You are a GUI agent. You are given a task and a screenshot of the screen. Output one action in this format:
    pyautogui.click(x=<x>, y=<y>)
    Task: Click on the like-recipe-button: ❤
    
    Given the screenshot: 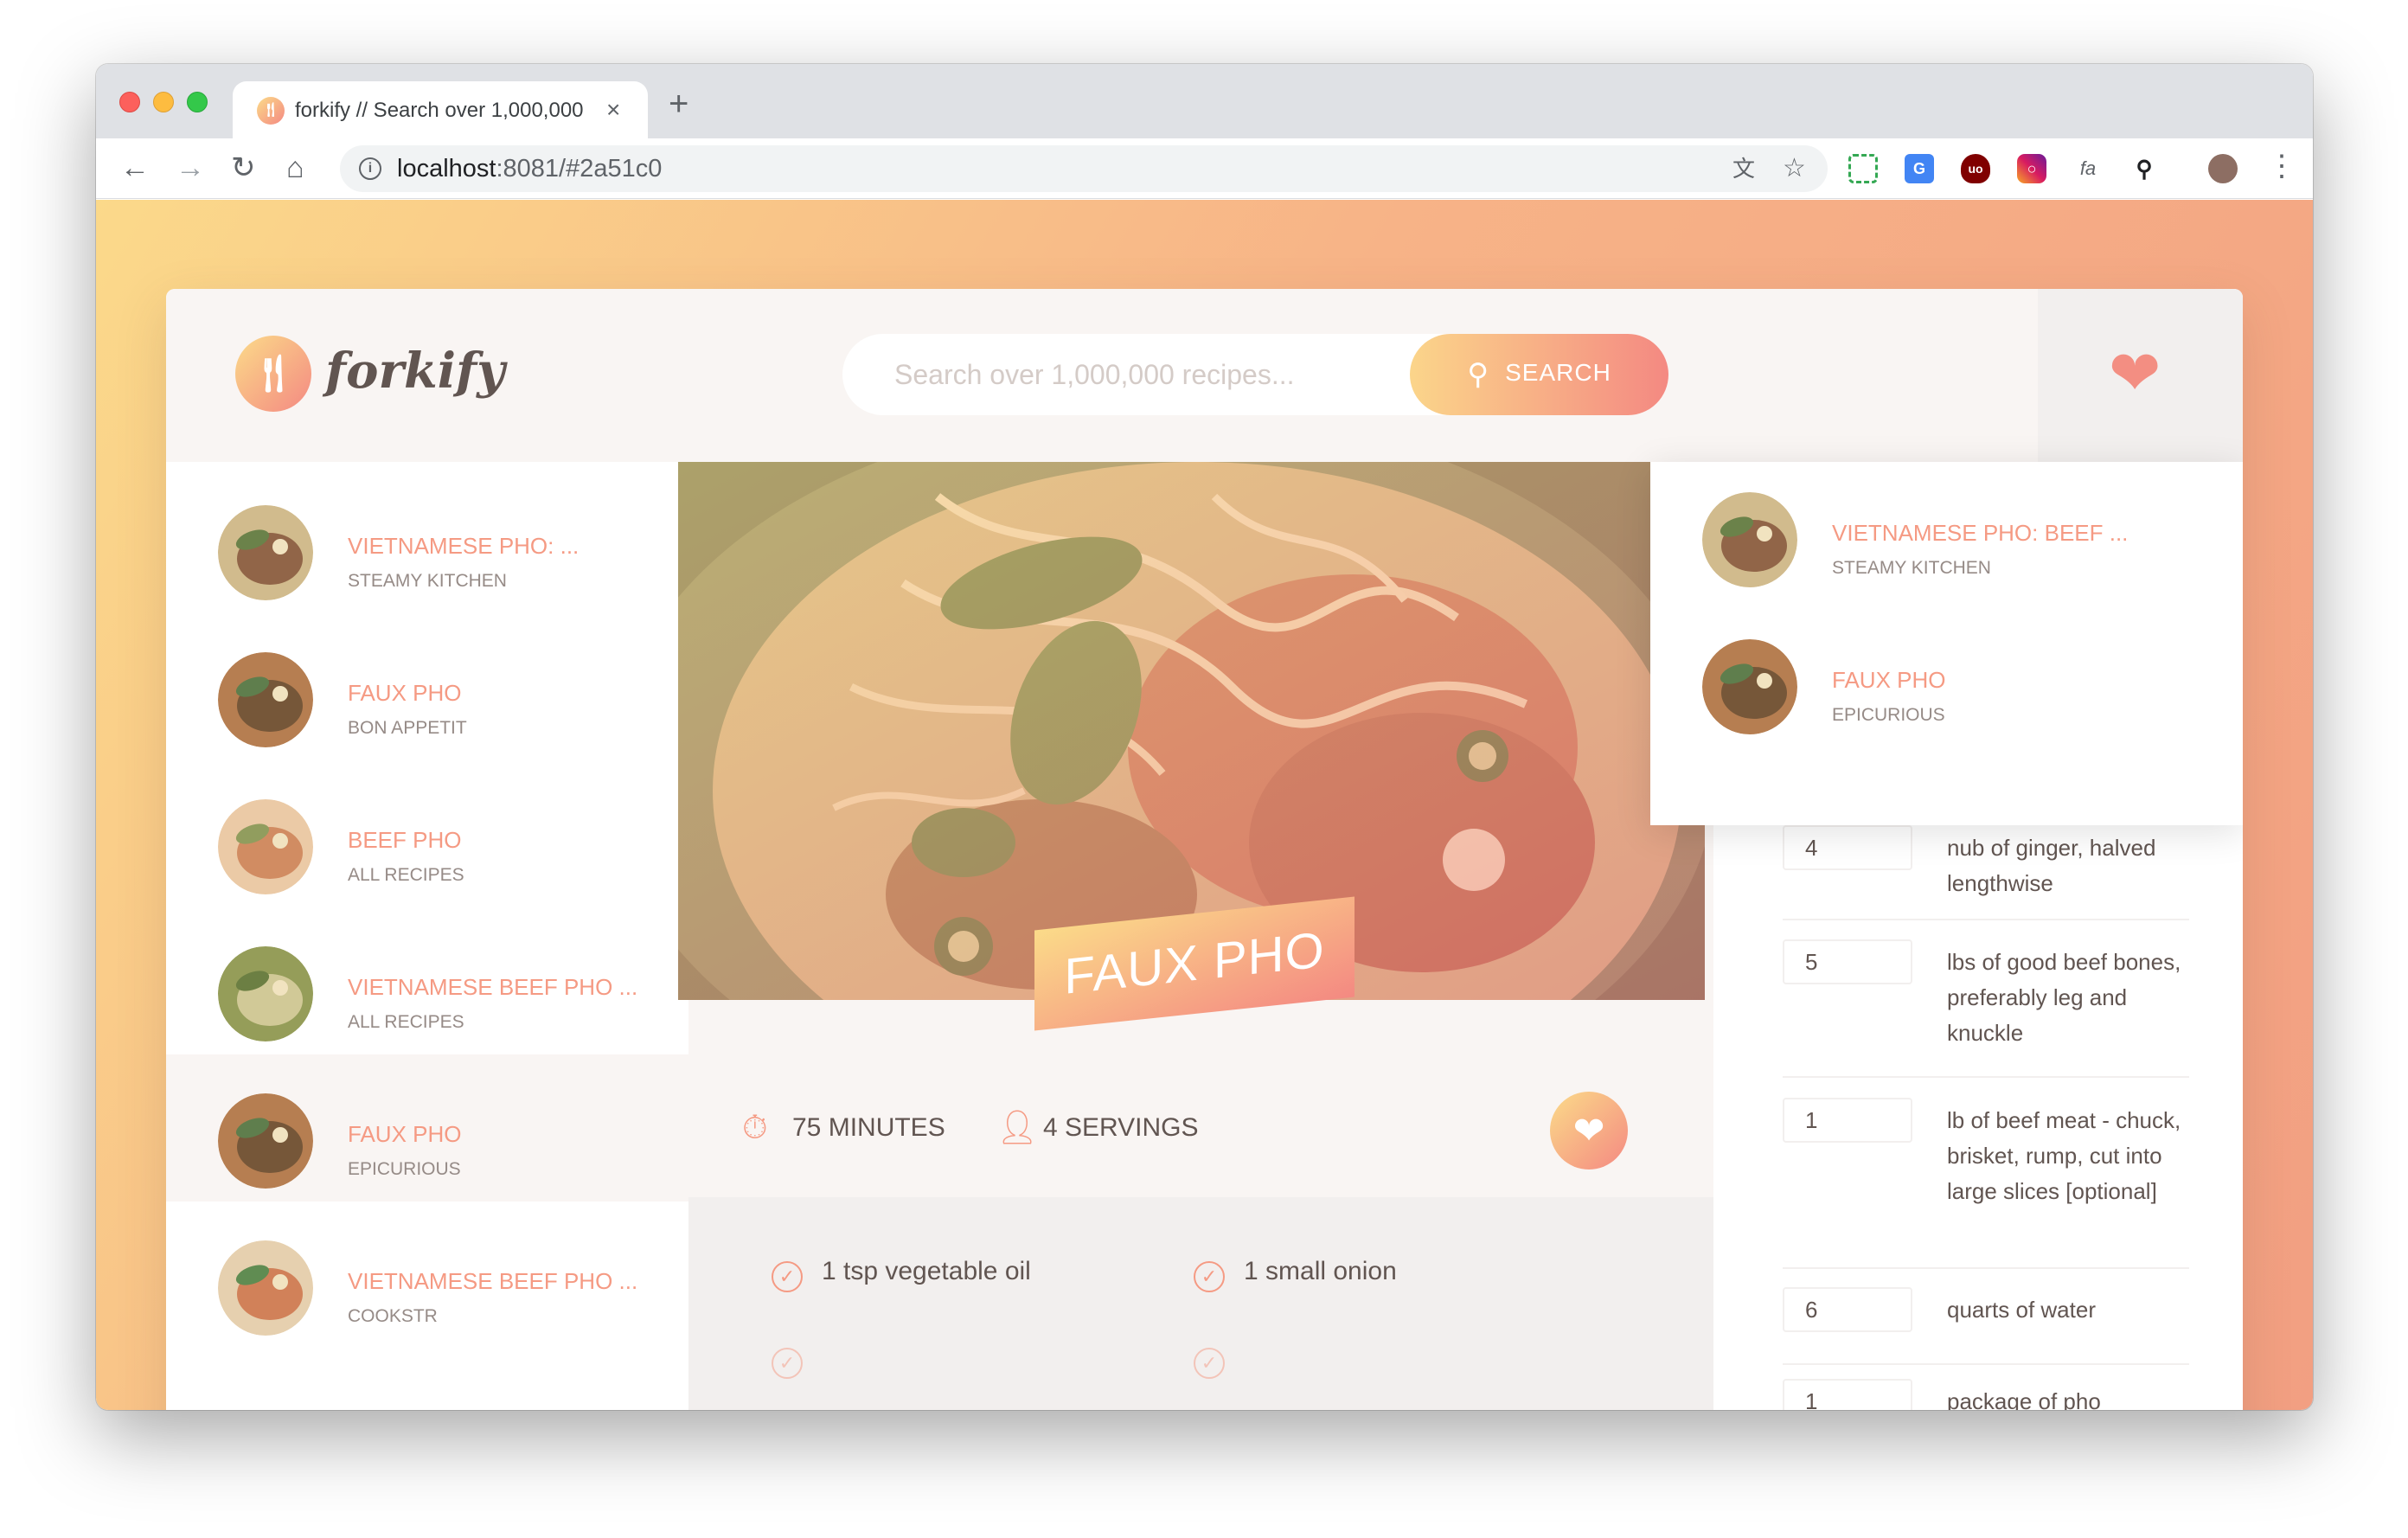 What is the action you would take?
    pyautogui.click(x=1589, y=1131)
    